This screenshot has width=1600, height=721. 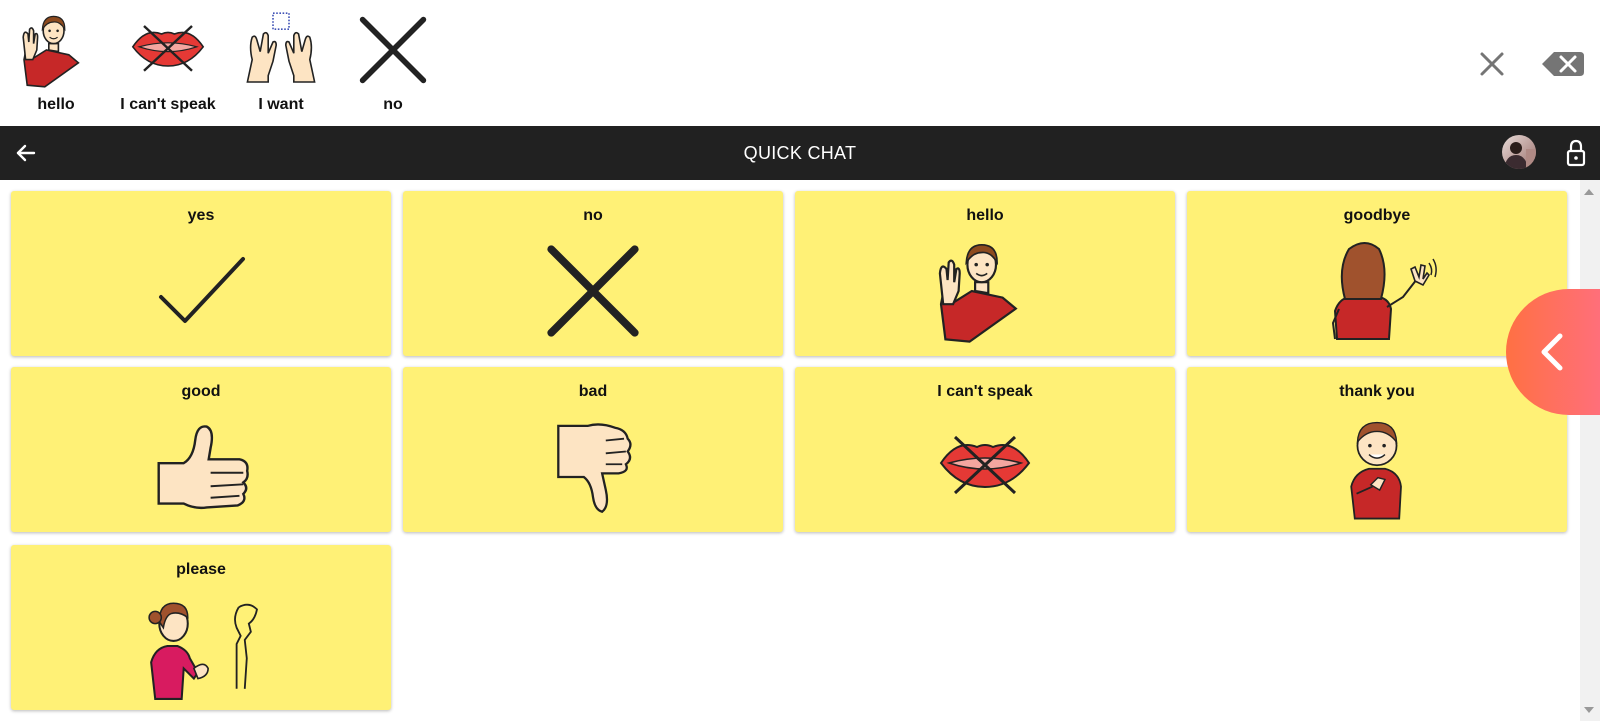 What do you see at coordinates (203, 651) in the screenshot?
I see `pleading-person-icon` at bounding box center [203, 651].